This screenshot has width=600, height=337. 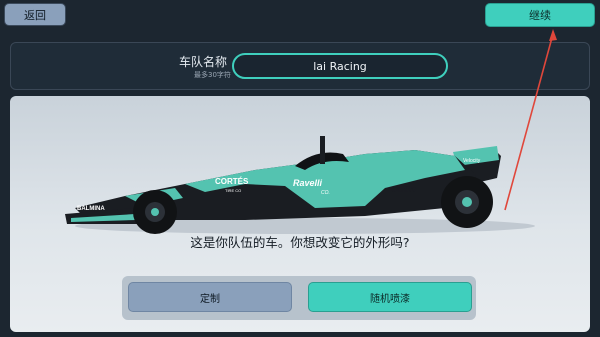 What do you see at coordinates (35, 14) in the screenshot?
I see `back-button: 返回` at bounding box center [35, 14].